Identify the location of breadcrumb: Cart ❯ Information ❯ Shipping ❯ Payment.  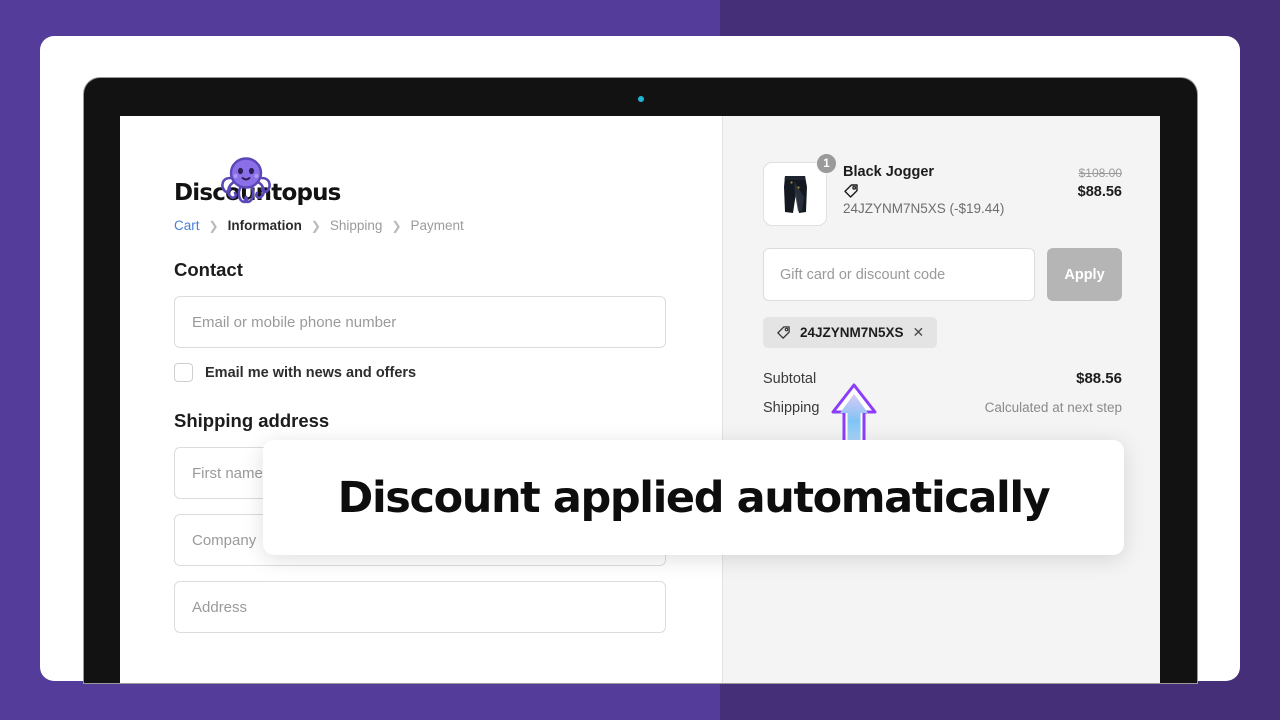
(448, 225).